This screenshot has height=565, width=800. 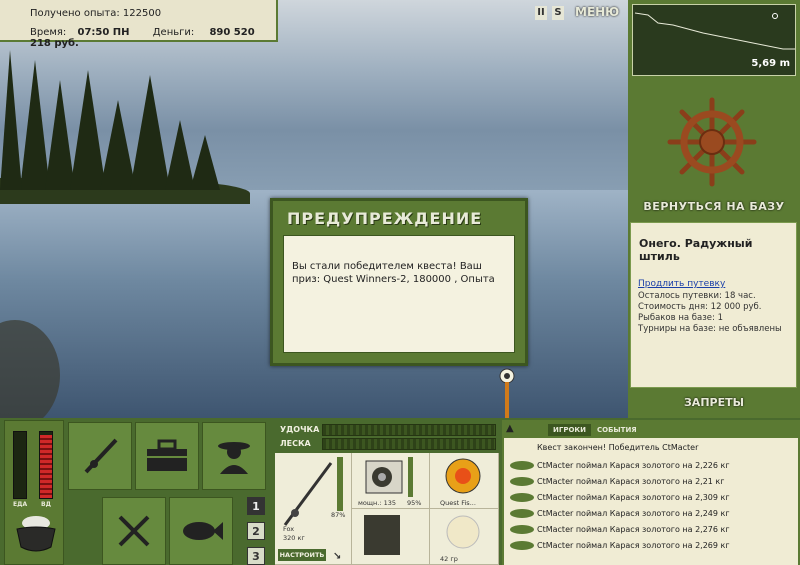 What do you see at coordinates (300, 429) in the screenshot?
I see `rod-bar-label: УДОЧКА` at bounding box center [300, 429].